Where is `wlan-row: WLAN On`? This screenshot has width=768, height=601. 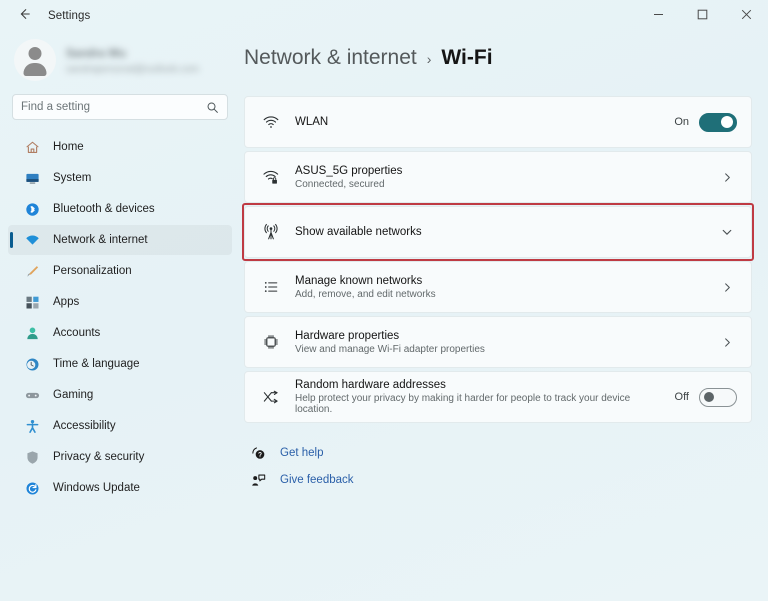 wlan-row: WLAN On is located at coordinates (498, 122).